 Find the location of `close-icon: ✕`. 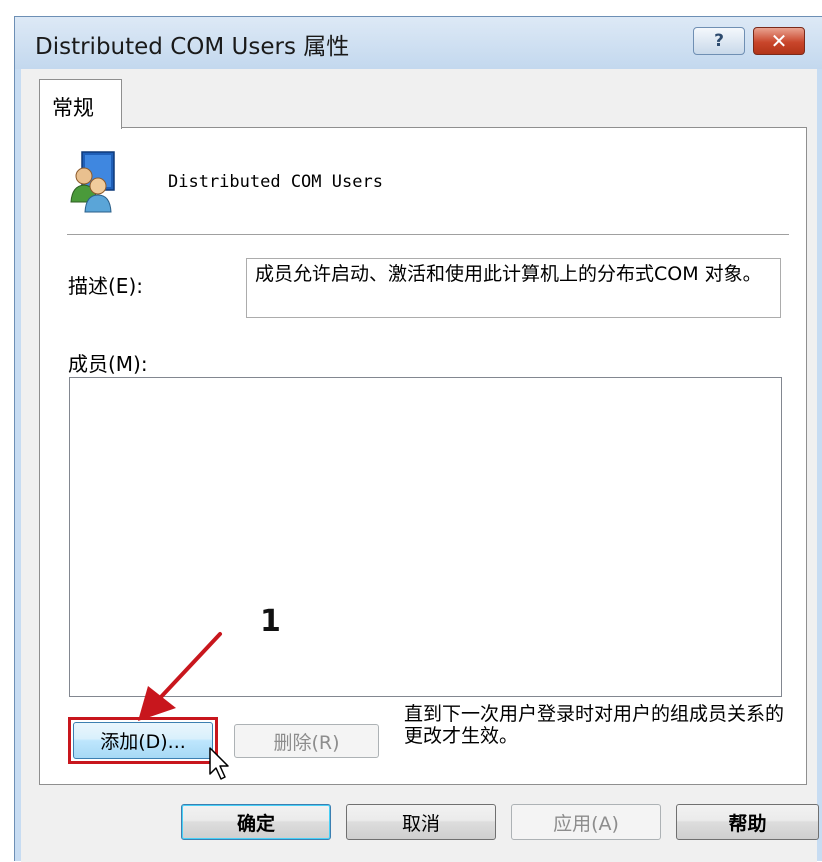

close-icon: ✕ is located at coordinates (779, 41).